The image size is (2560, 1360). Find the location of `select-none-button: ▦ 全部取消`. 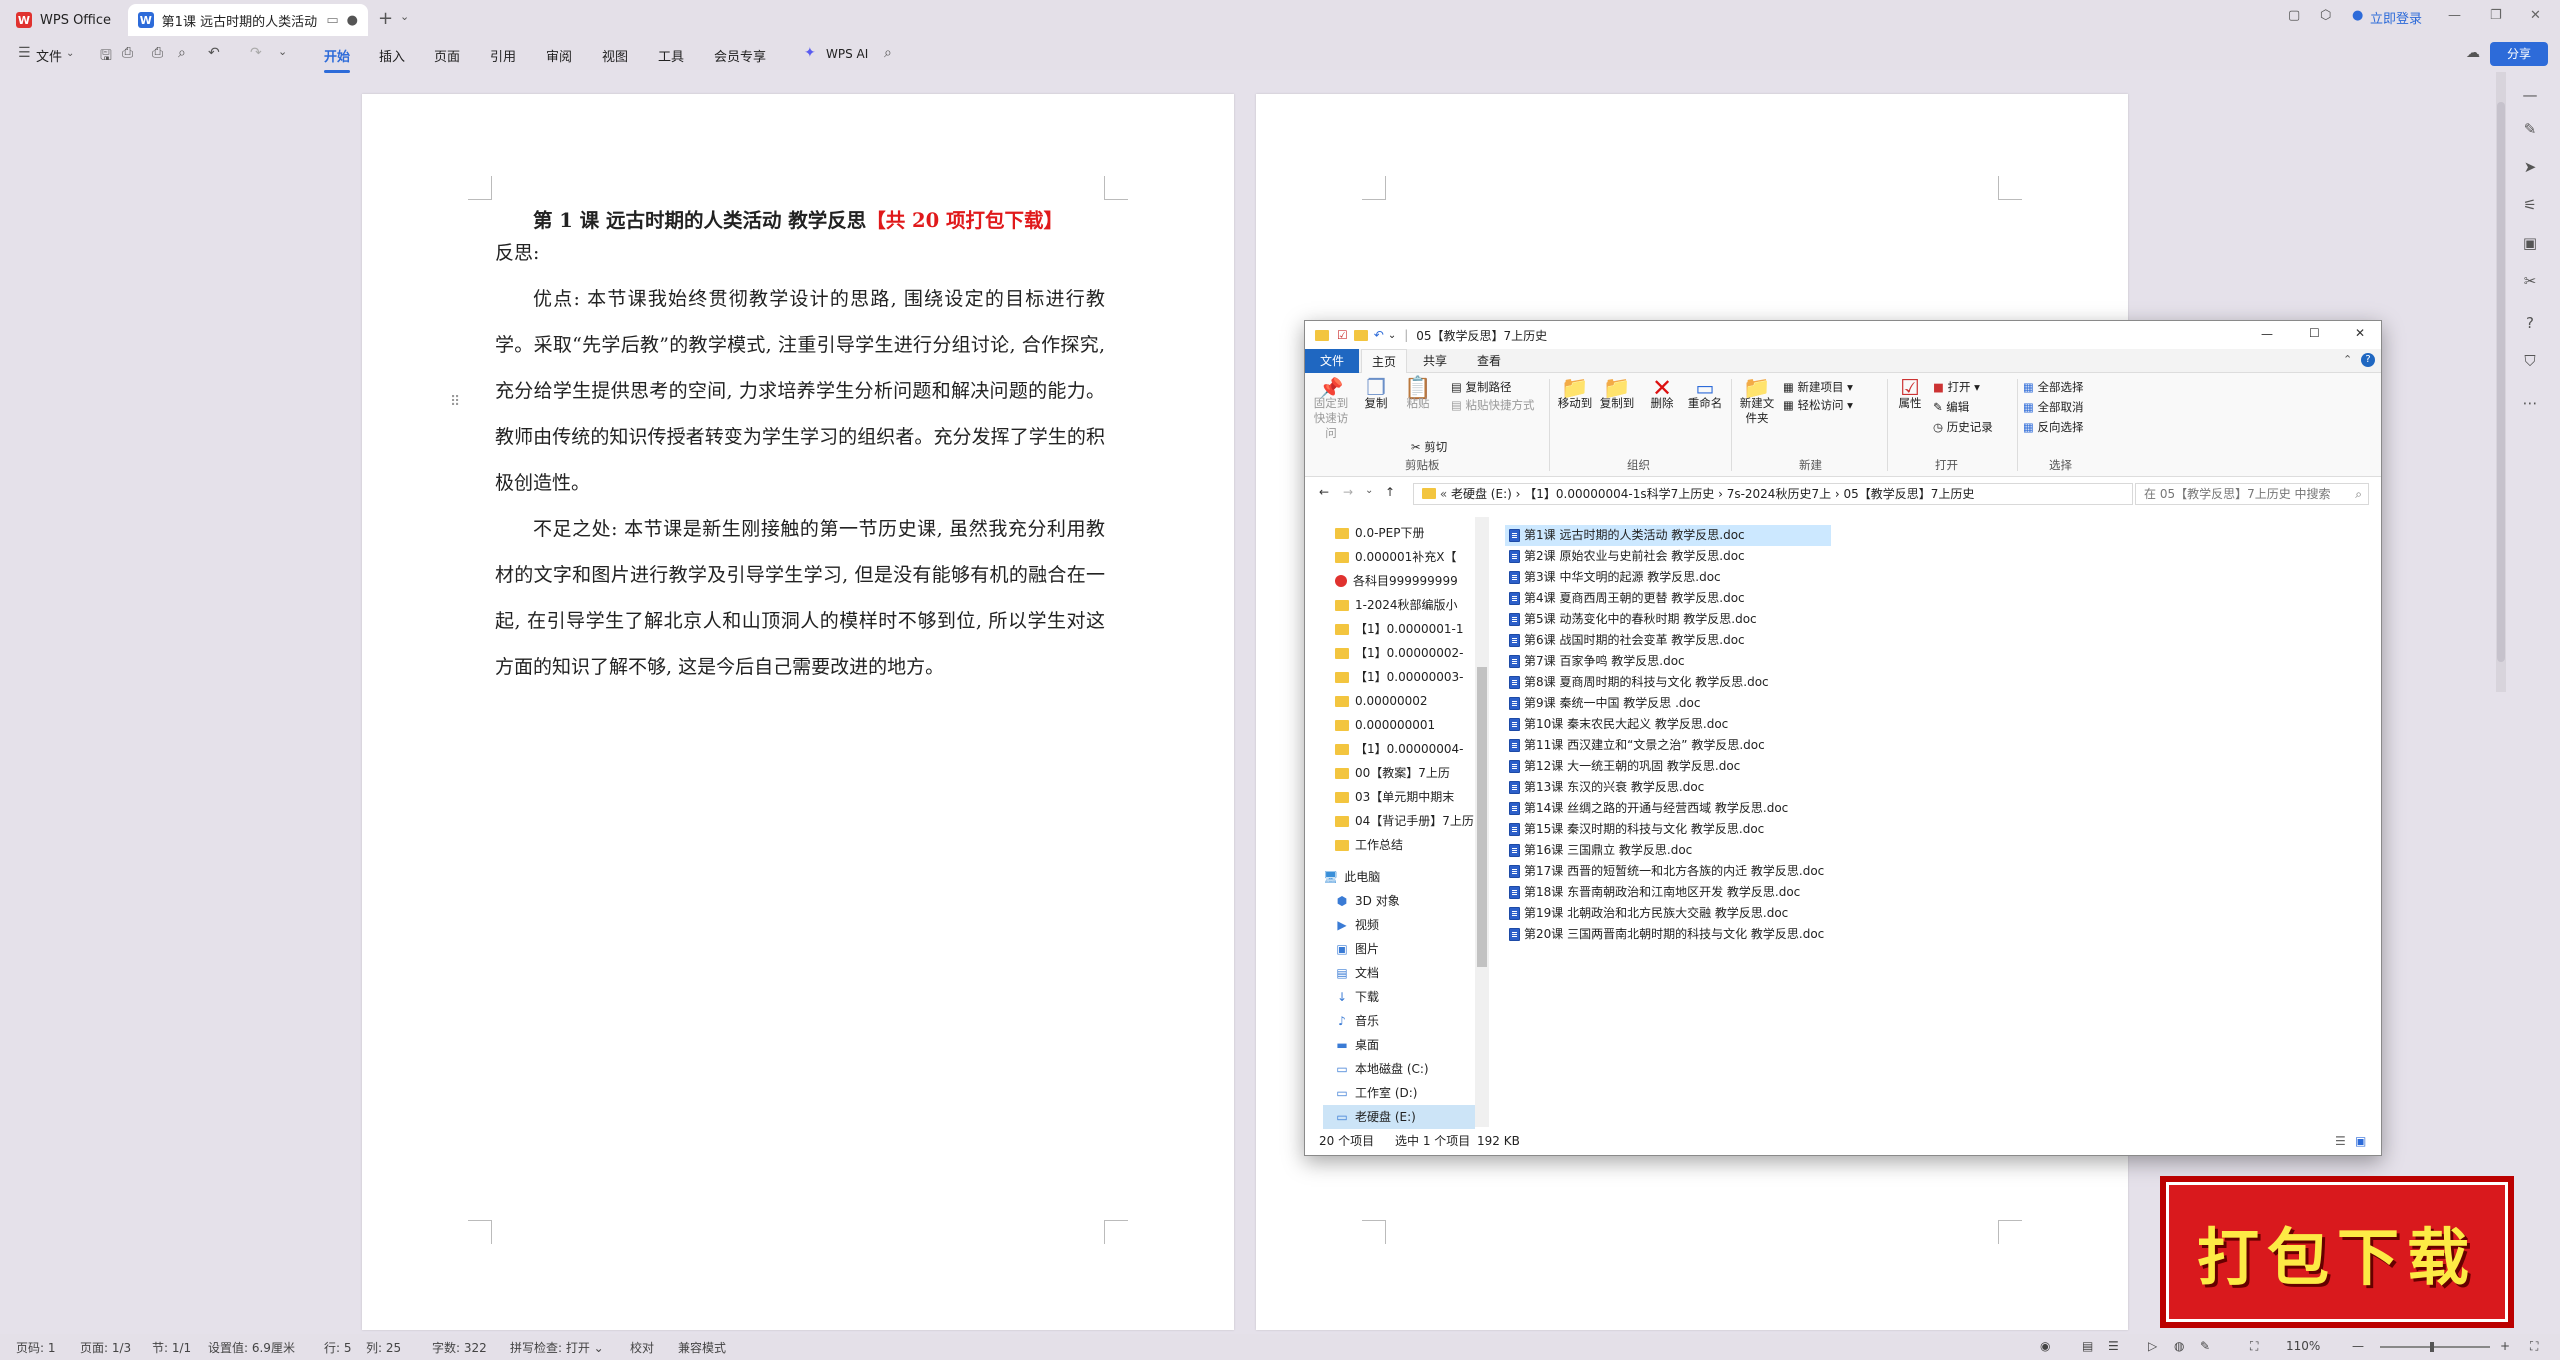

select-none-button: ▦ 全部取消 is located at coordinates (2053, 407).